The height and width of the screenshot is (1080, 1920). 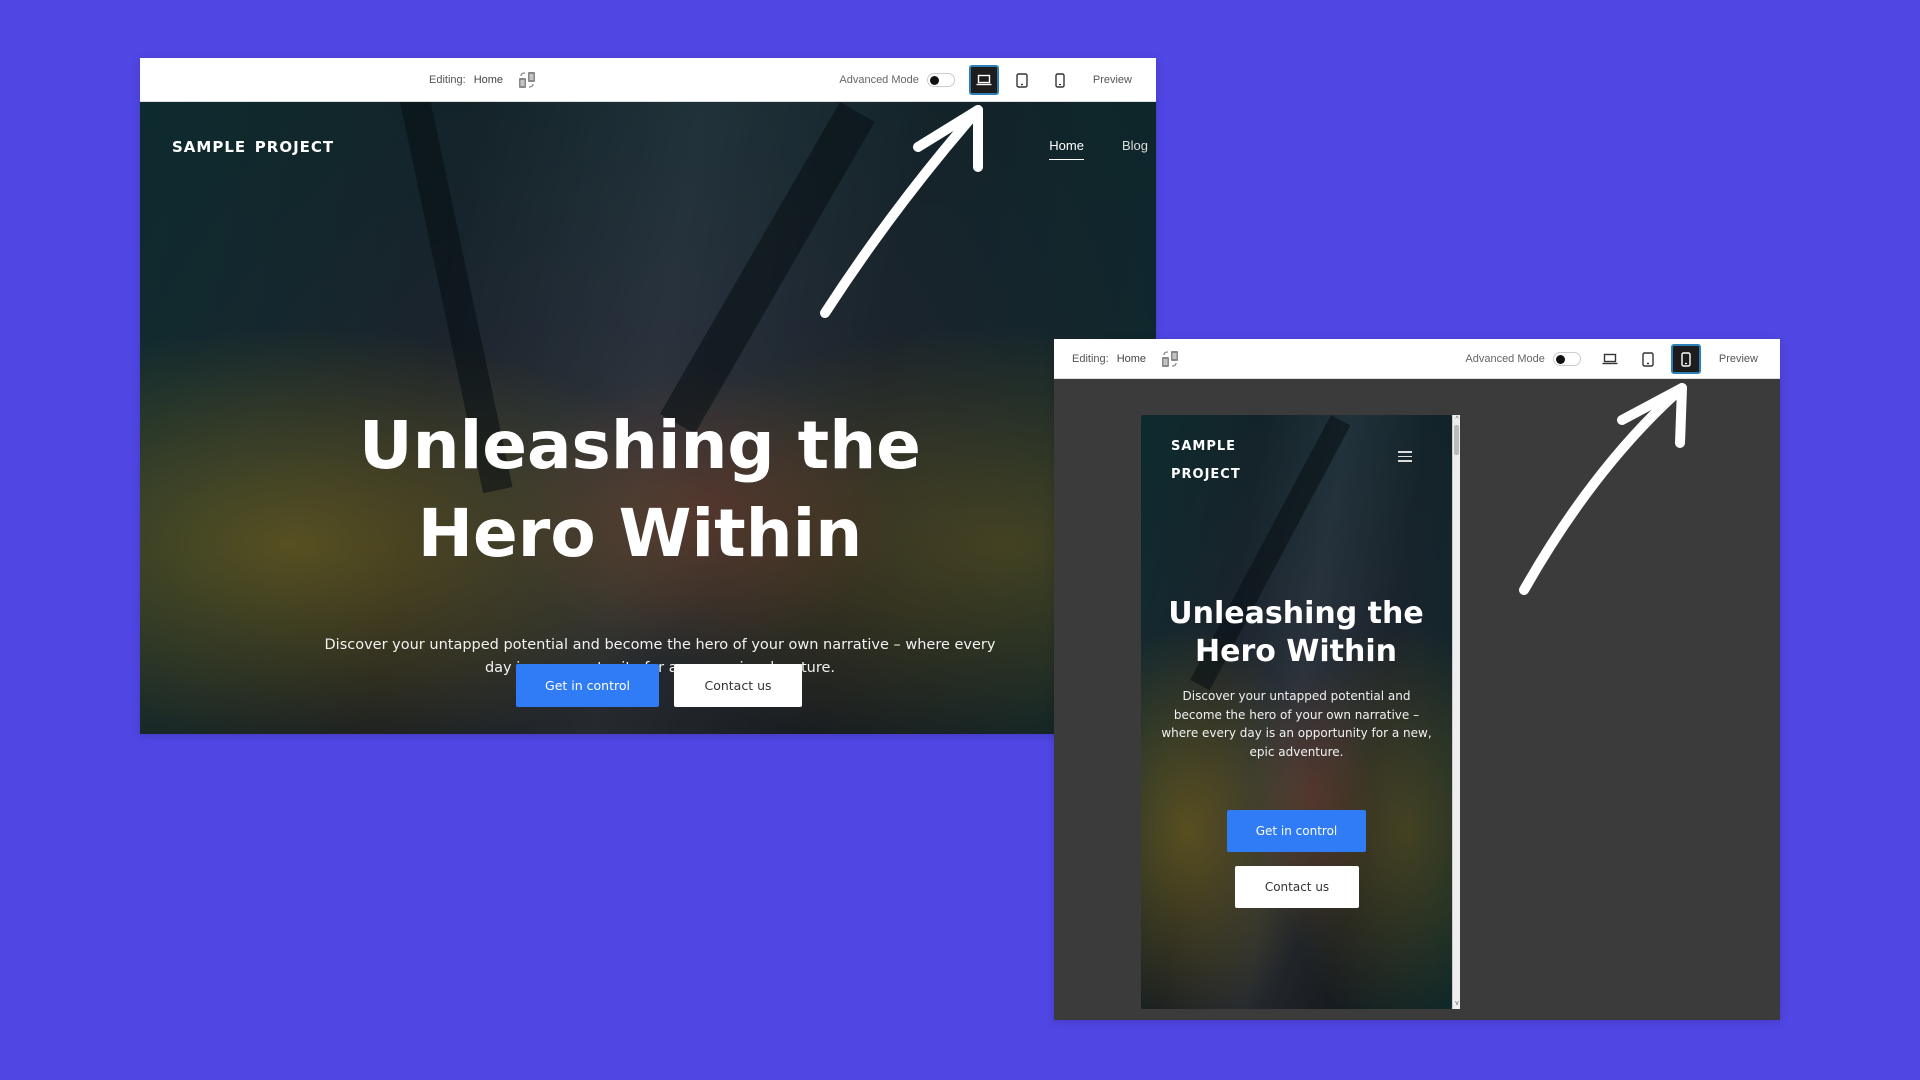 What do you see at coordinates (1457, 1004) in the screenshot?
I see `scroll-down-arrow: v` at bounding box center [1457, 1004].